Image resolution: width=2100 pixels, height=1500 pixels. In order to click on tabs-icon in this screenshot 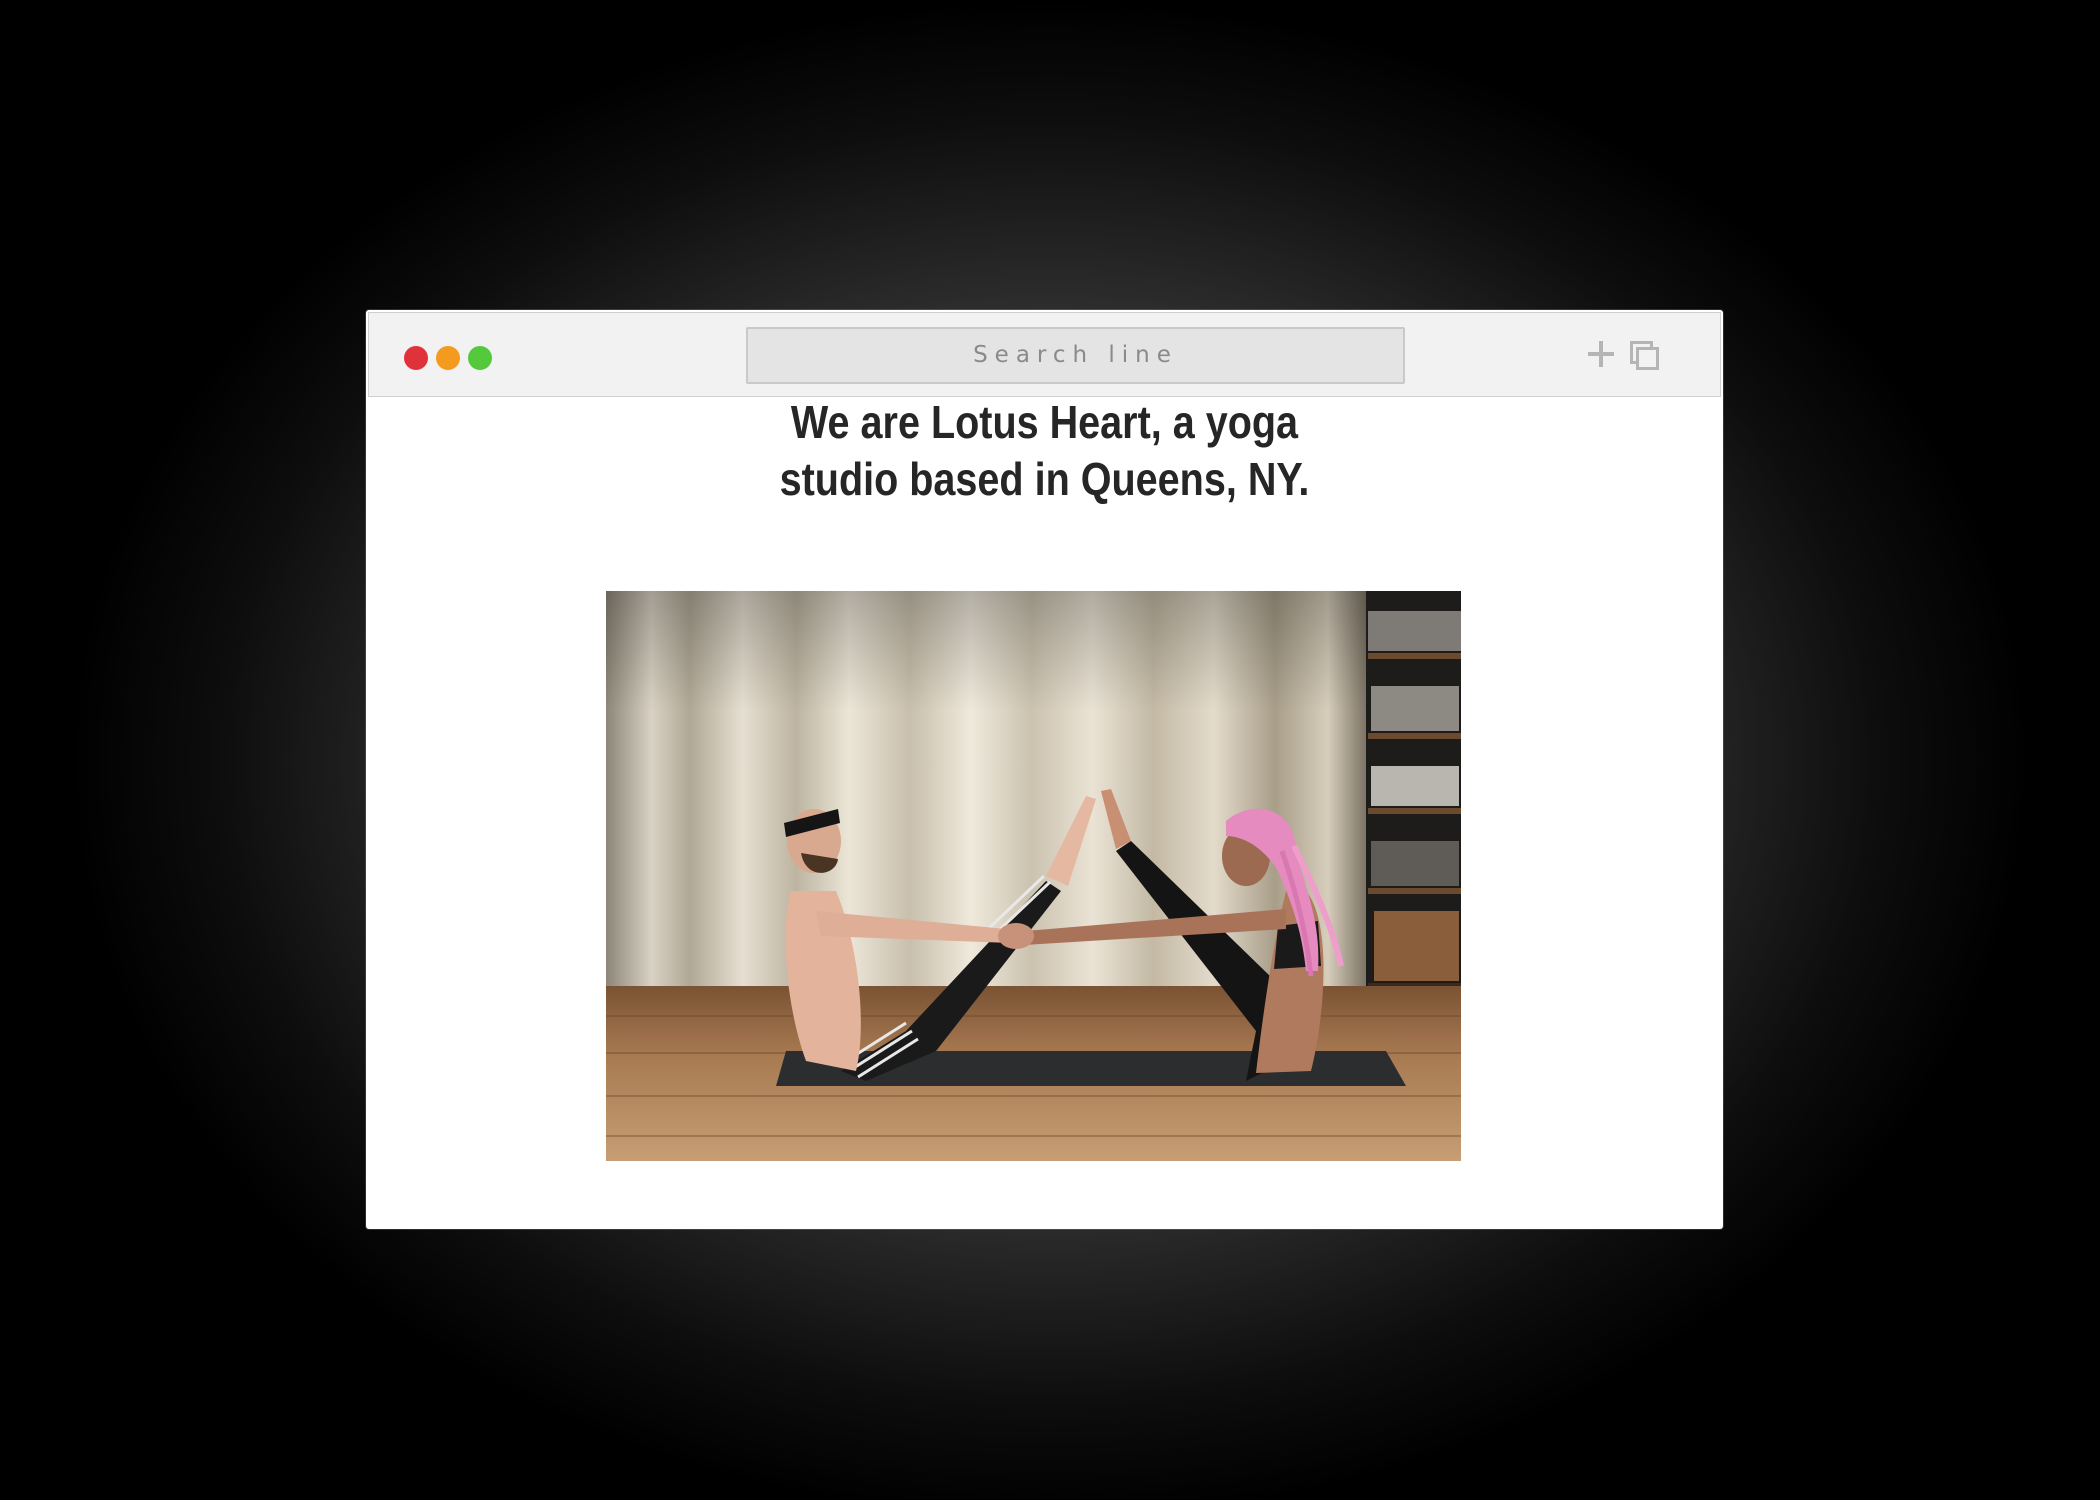, I will do `click(1644, 355)`.